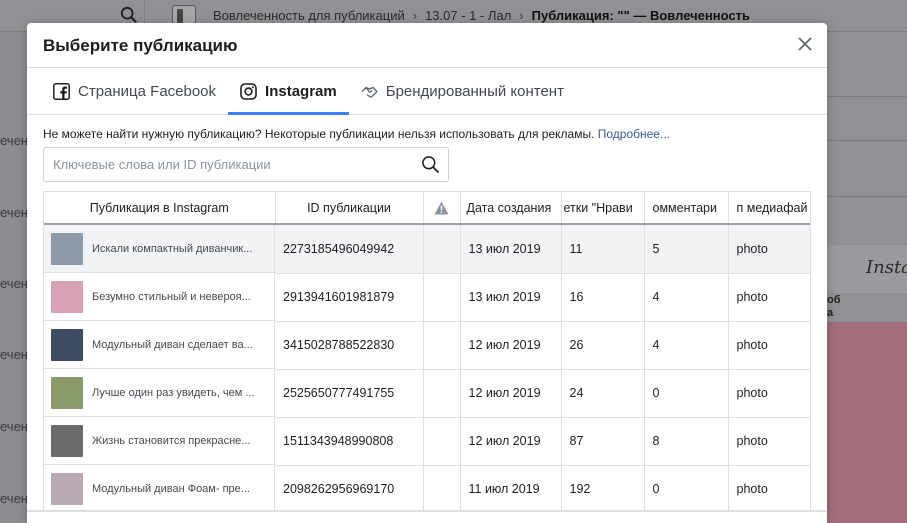 Image resolution: width=907 pixels, height=523 pixels. Describe the element at coordinates (603, 297) in the screenshot. I see `likes-cell: 16` at that location.